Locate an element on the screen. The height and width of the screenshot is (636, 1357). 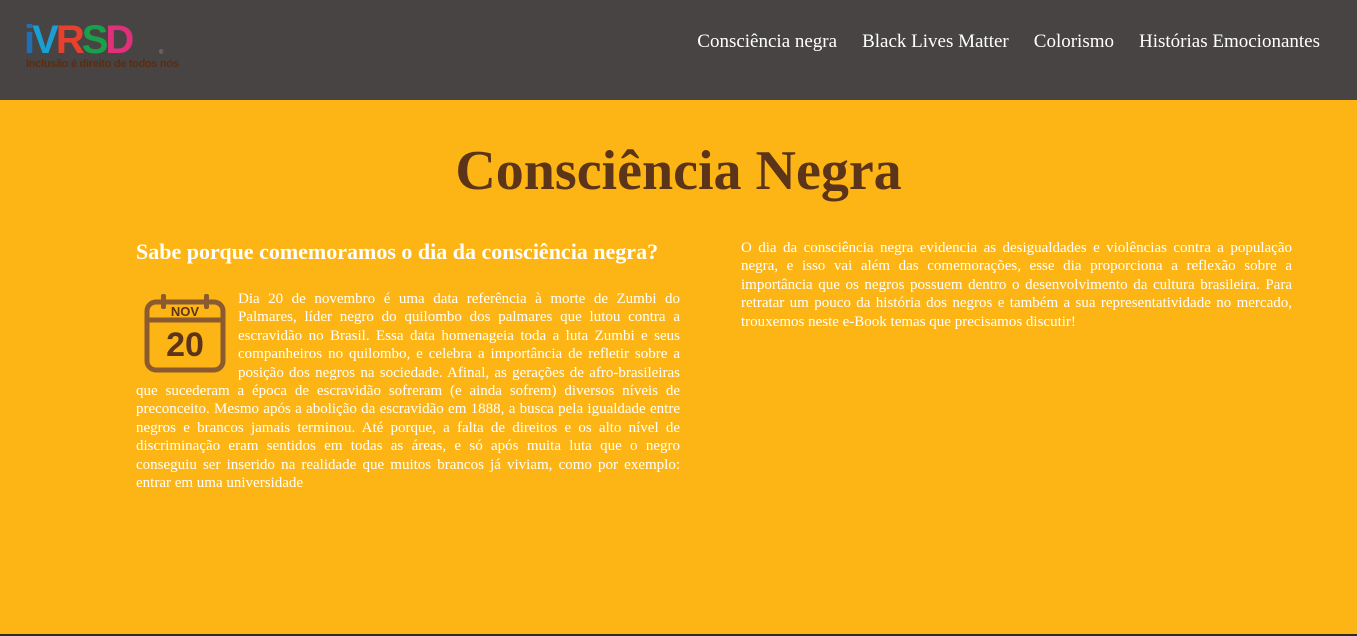
site-logo: iVRSD ® Inclusão é direito de todos nós is located at coordinates (101, 45).